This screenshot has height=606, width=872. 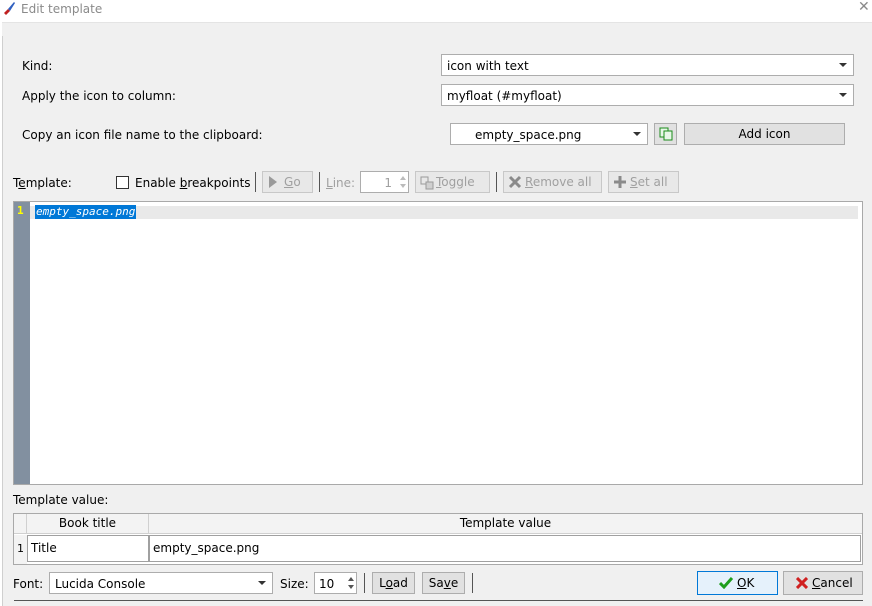 I want to click on plus-icon, so click(x=620, y=182).